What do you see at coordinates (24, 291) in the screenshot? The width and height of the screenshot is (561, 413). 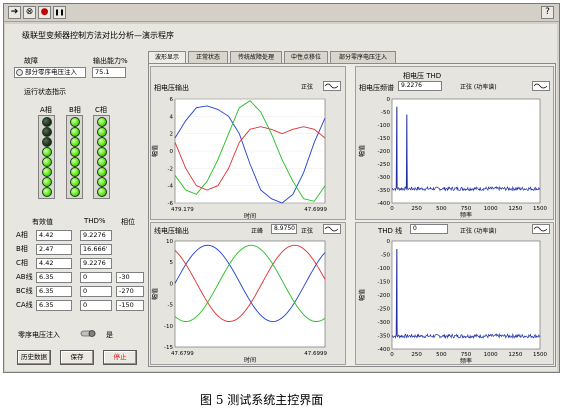 I see `row-label: BC线` at bounding box center [24, 291].